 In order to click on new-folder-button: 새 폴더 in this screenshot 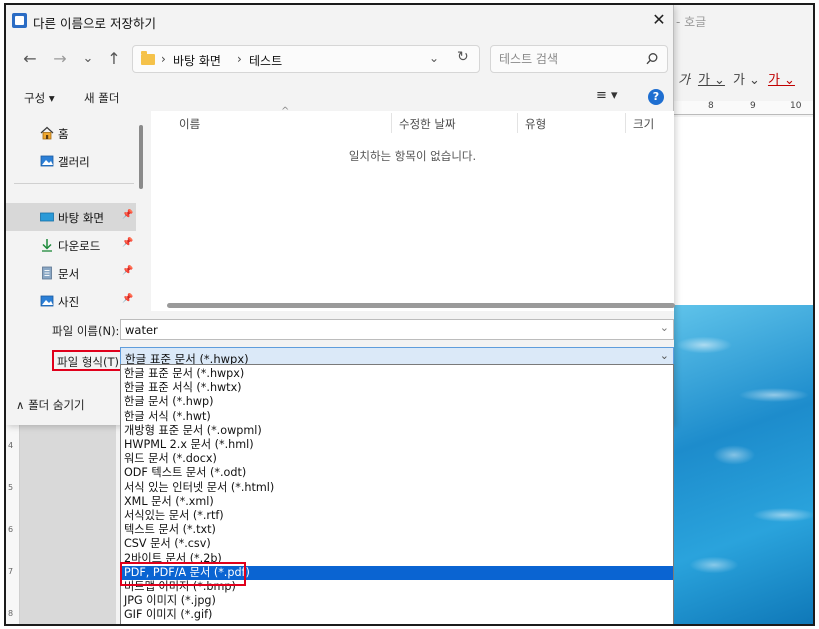, I will do `click(101, 98)`.